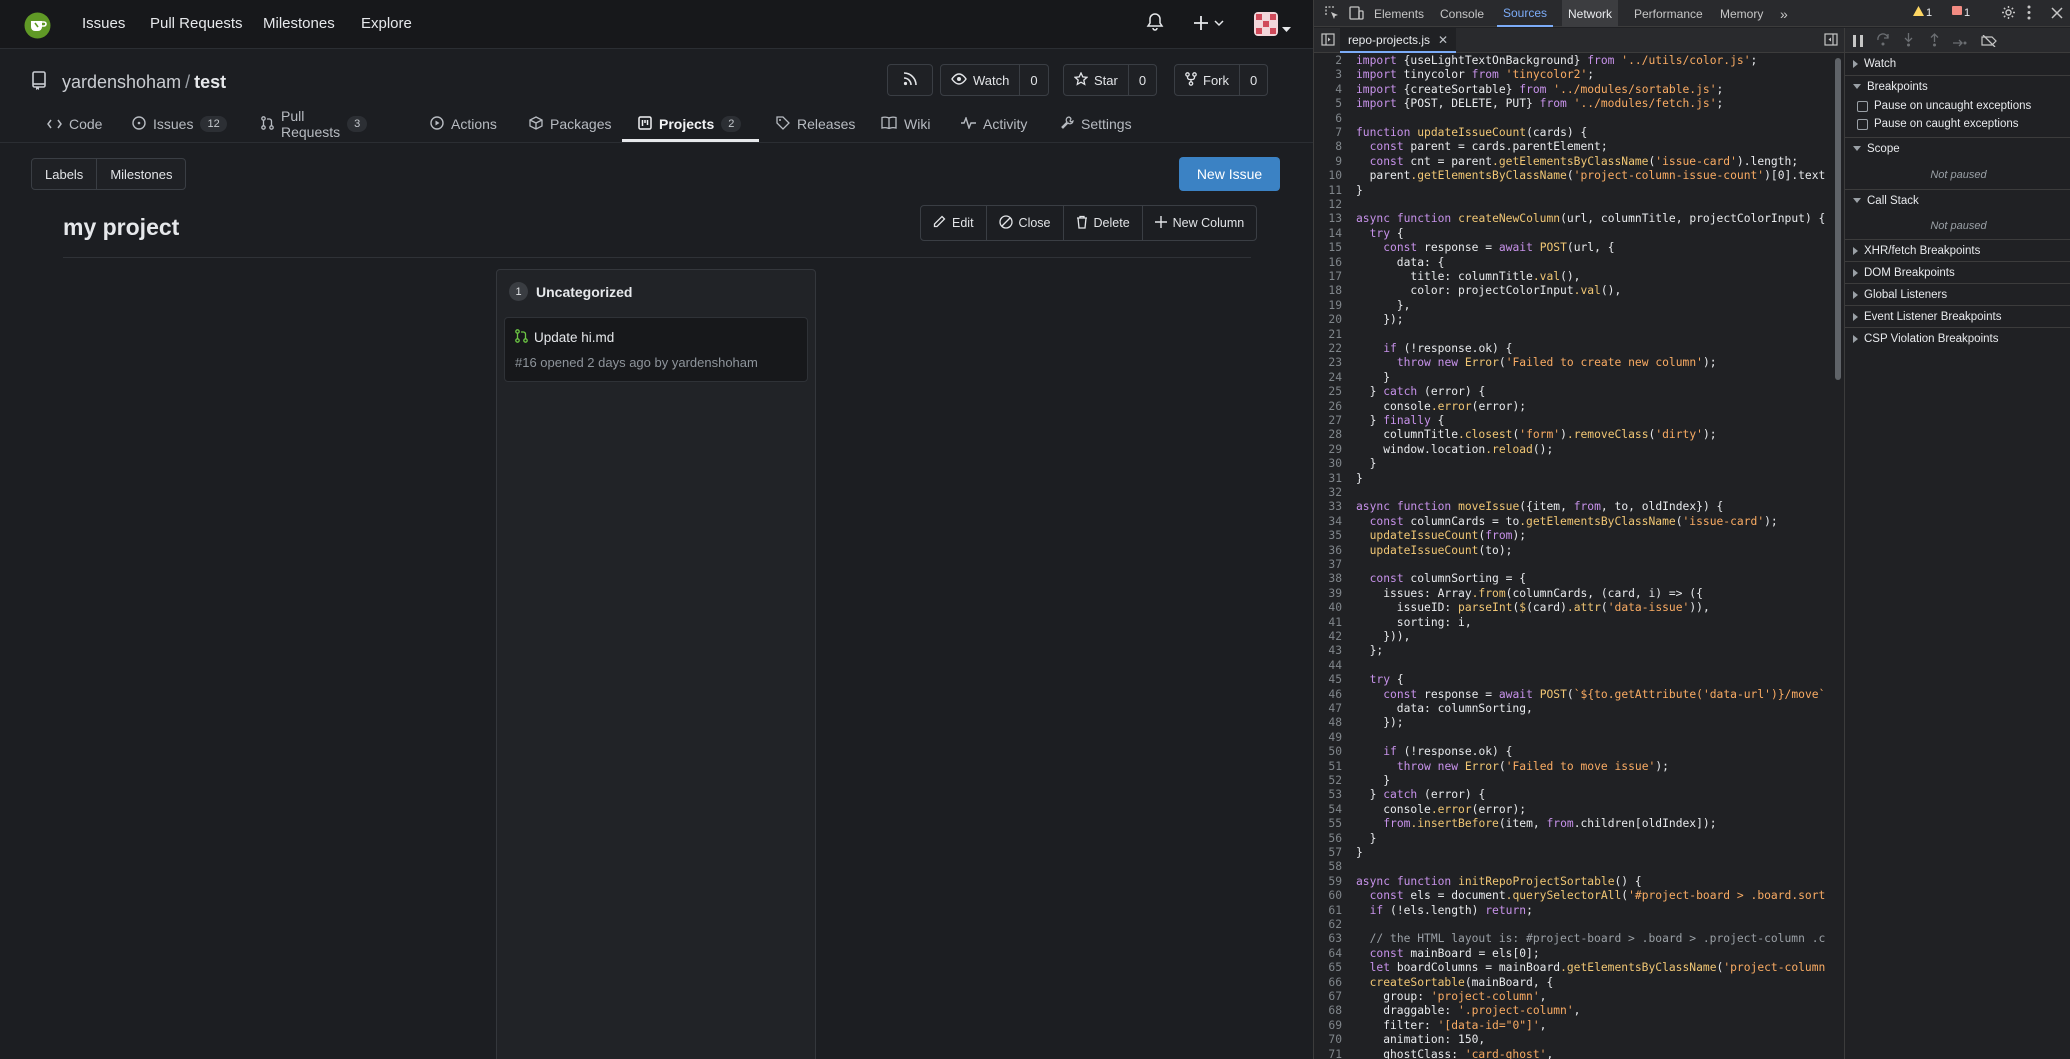 The height and width of the screenshot is (1059, 2070). I want to click on tab-settings: Settings, so click(1096, 124).